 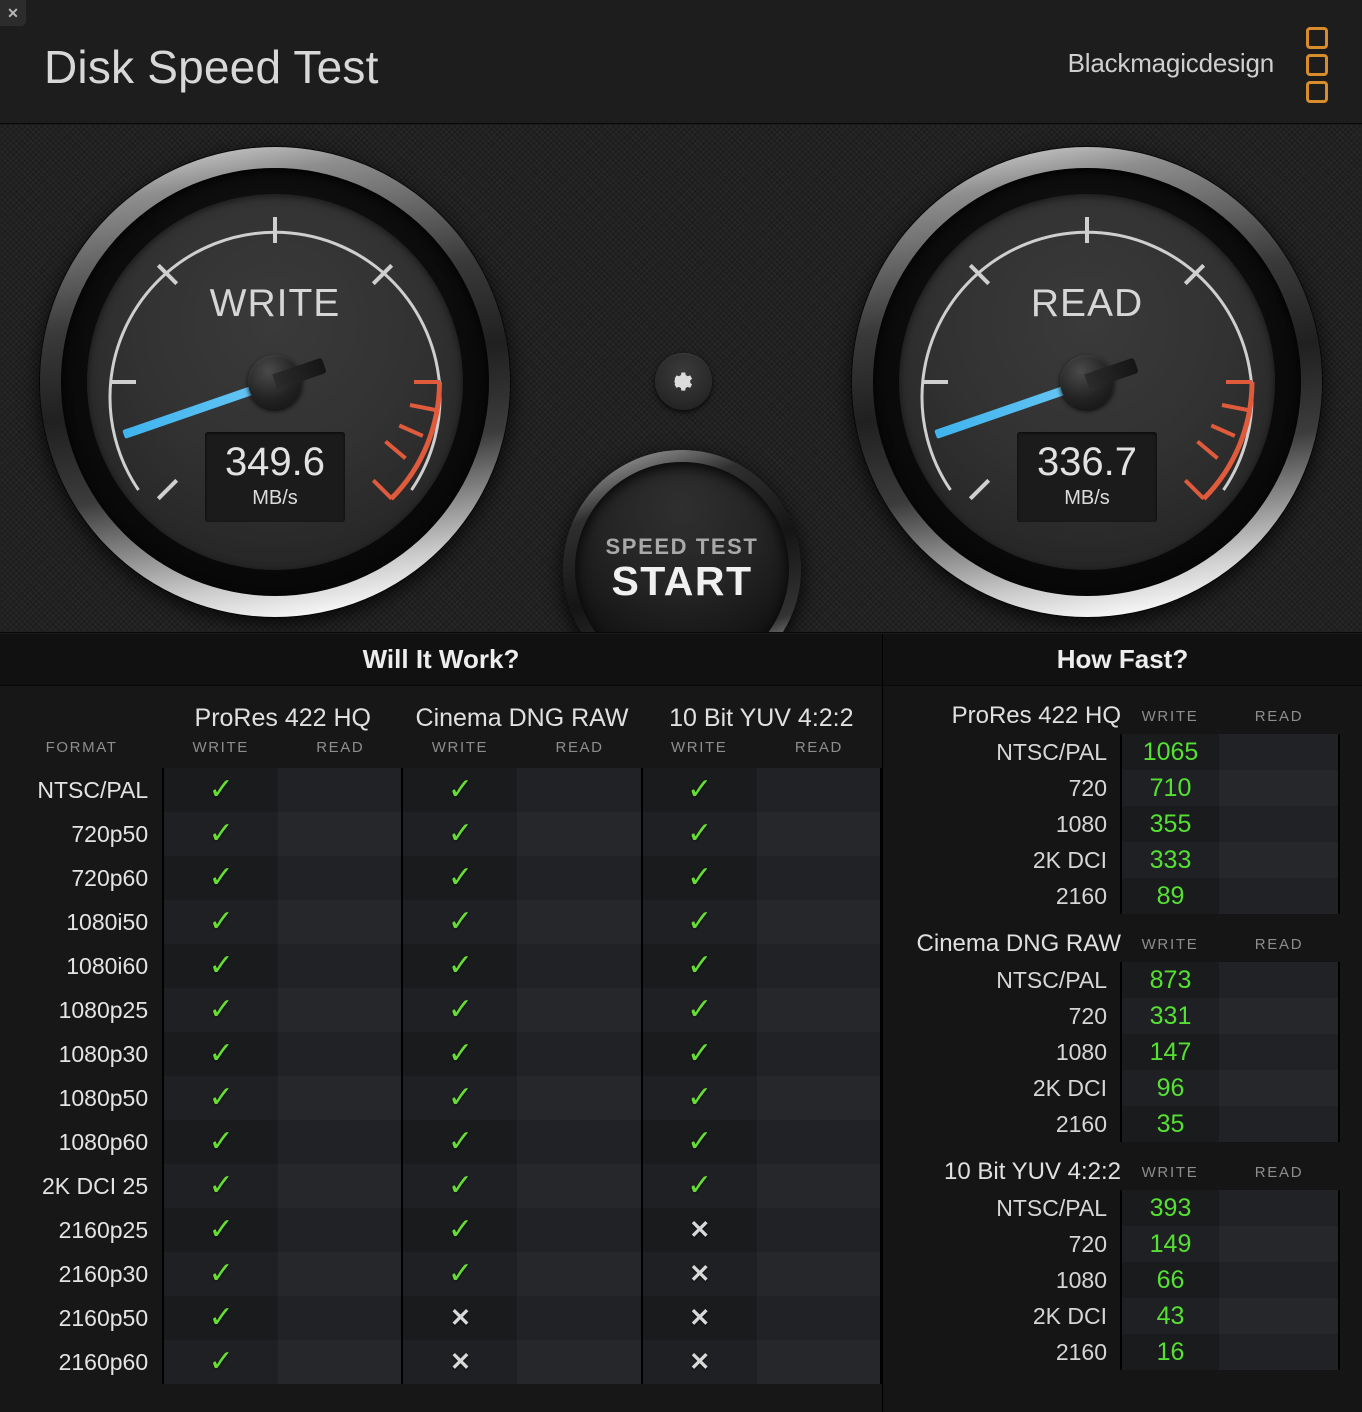 I want to click on table-row: 720 331, so click(x=1111, y=1016).